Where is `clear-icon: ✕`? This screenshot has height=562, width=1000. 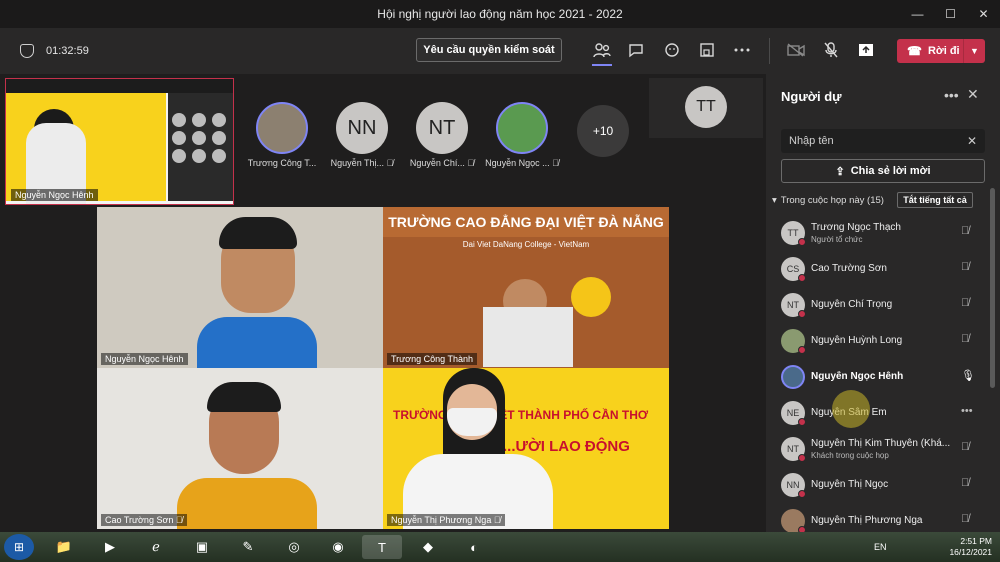
clear-icon: ✕ is located at coordinates (972, 141).